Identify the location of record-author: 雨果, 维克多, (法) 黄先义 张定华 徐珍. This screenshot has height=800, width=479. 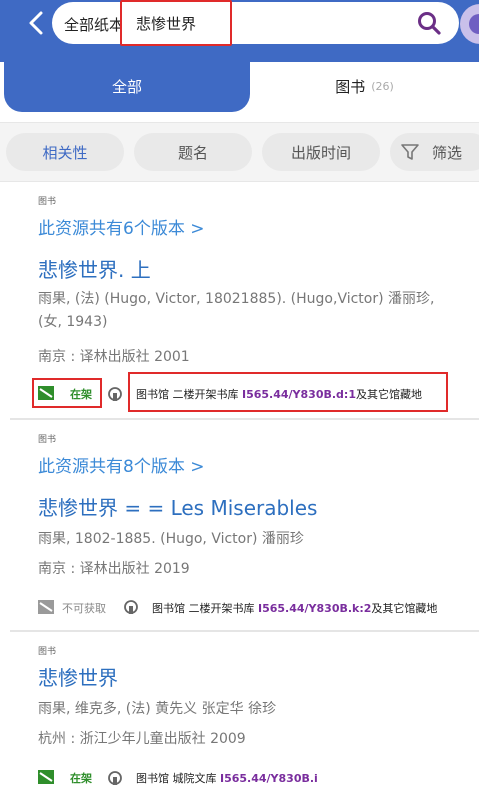
(157, 709).